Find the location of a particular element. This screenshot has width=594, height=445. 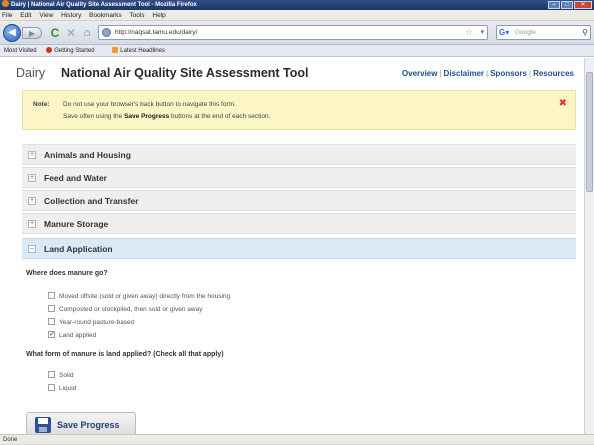

link-resources: Resources is located at coordinates (553, 73).